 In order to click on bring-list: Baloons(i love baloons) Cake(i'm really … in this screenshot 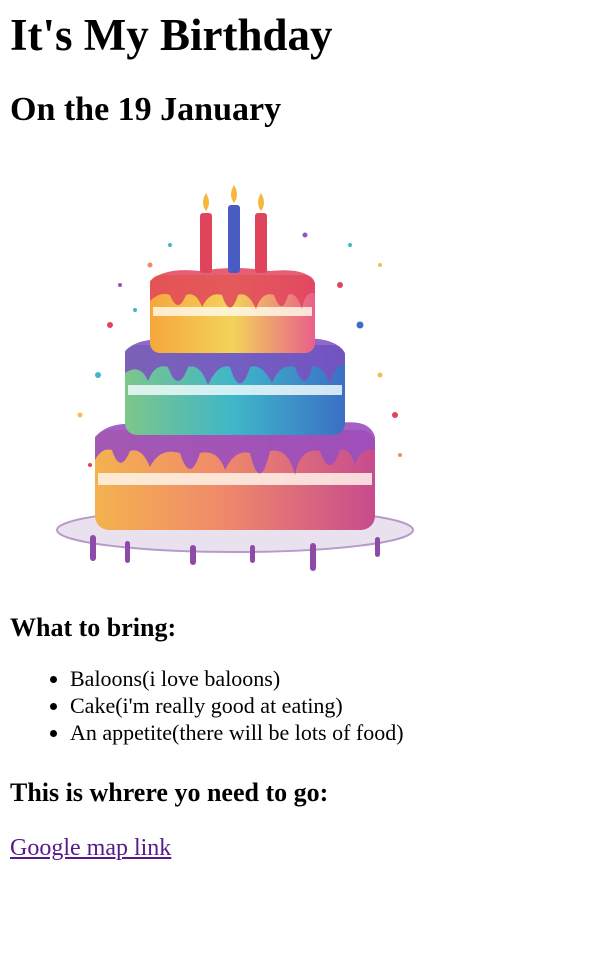, I will do `click(303, 705)`.